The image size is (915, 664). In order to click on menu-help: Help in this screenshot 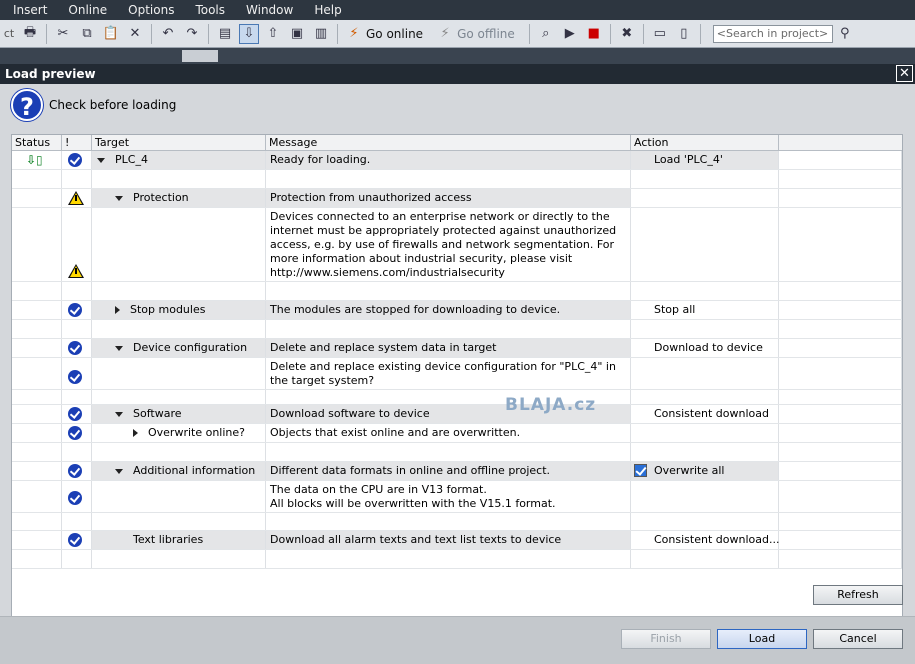, I will do `click(327, 10)`.